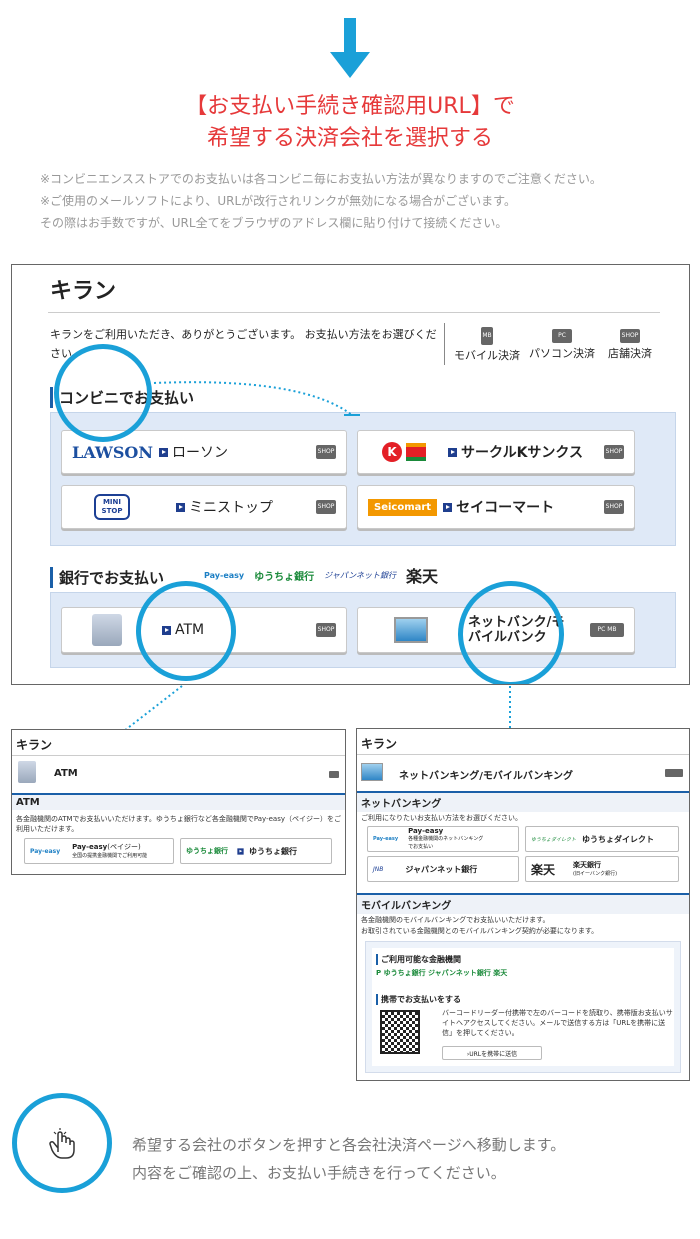  I want to click on lawson-label: ローソン, so click(199, 453).